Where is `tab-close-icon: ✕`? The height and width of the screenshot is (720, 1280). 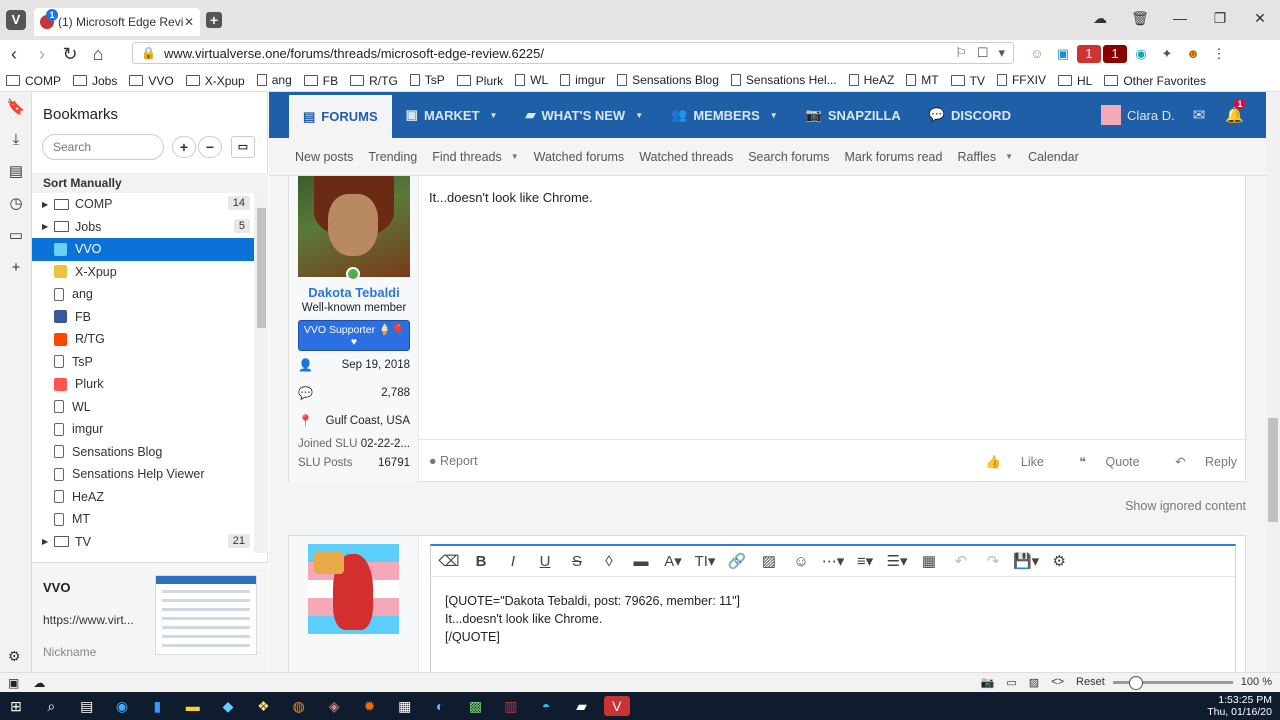 tab-close-icon: ✕ is located at coordinates (189, 22).